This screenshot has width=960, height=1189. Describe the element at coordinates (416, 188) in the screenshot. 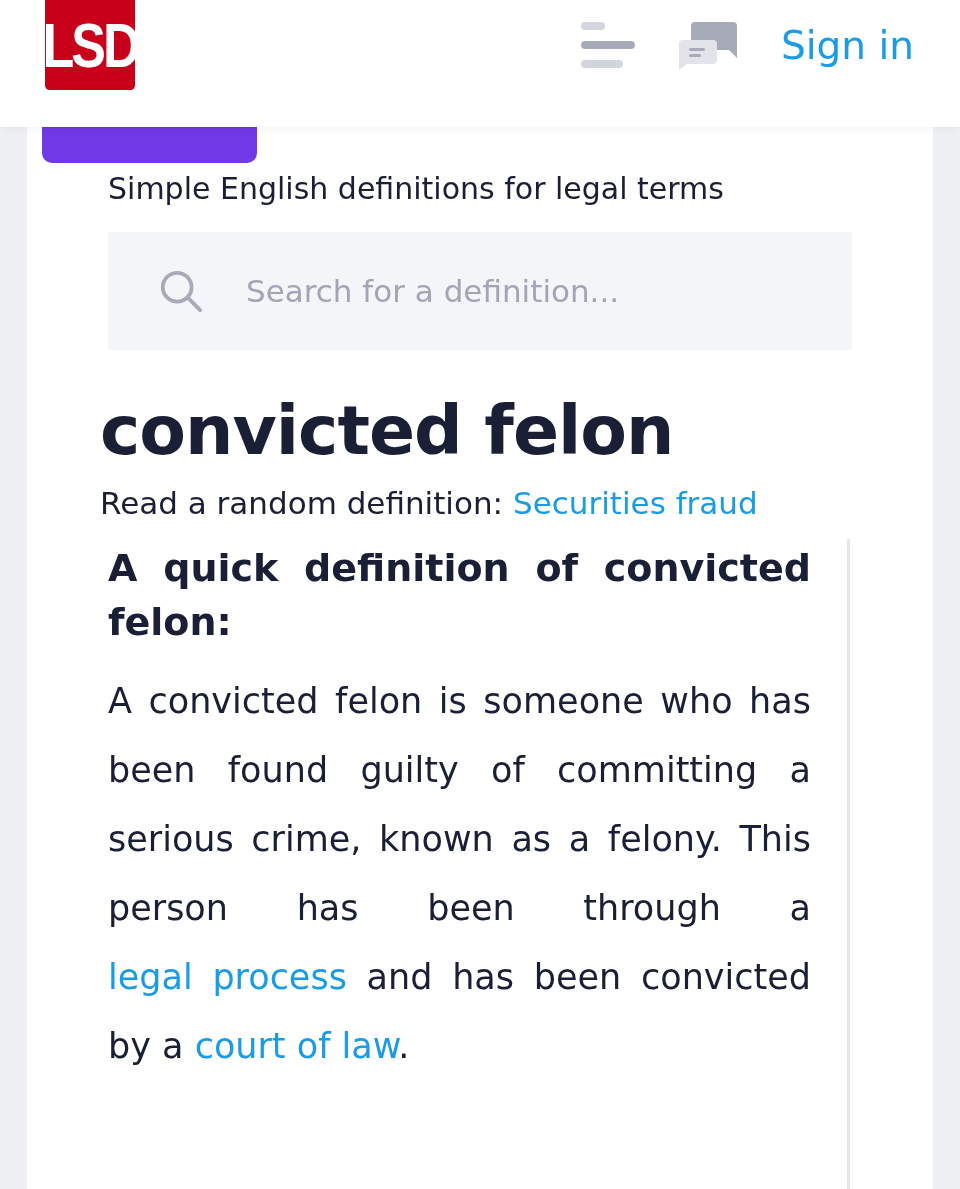

I see `tagline: Simple English definitions for legal terms` at that location.